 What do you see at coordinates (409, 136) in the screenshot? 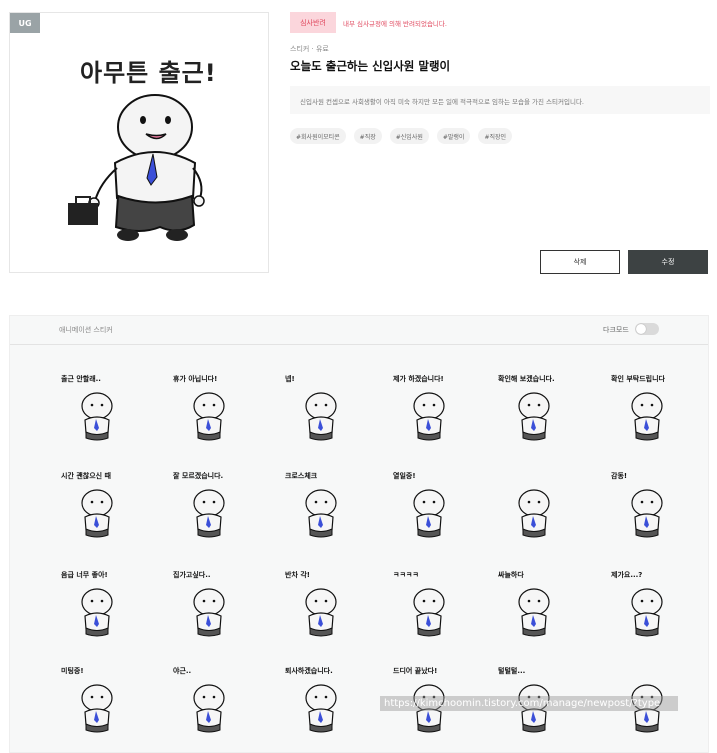
I see `tag-chip: #신입사원` at bounding box center [409, 136].